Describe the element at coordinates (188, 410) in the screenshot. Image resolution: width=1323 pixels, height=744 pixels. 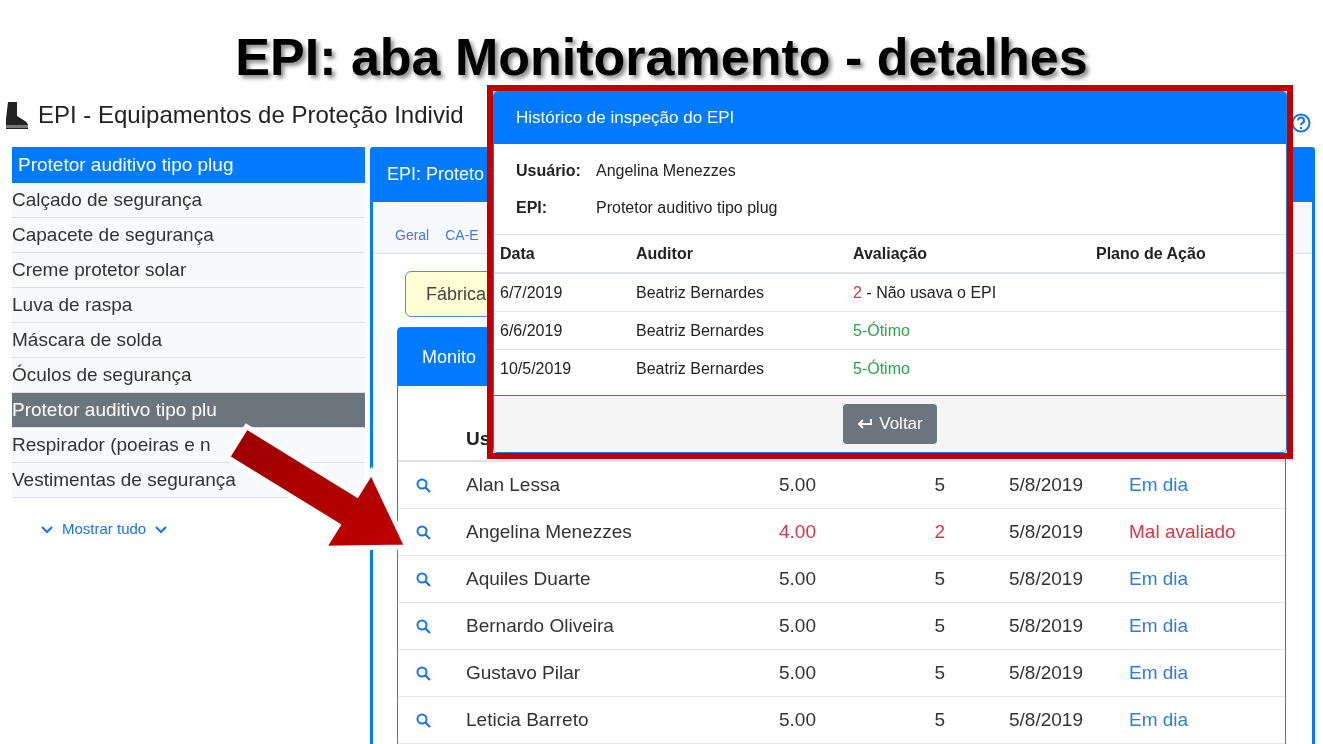
I see `sidebar-item: Protetor auditivo tipo plu` at that location.